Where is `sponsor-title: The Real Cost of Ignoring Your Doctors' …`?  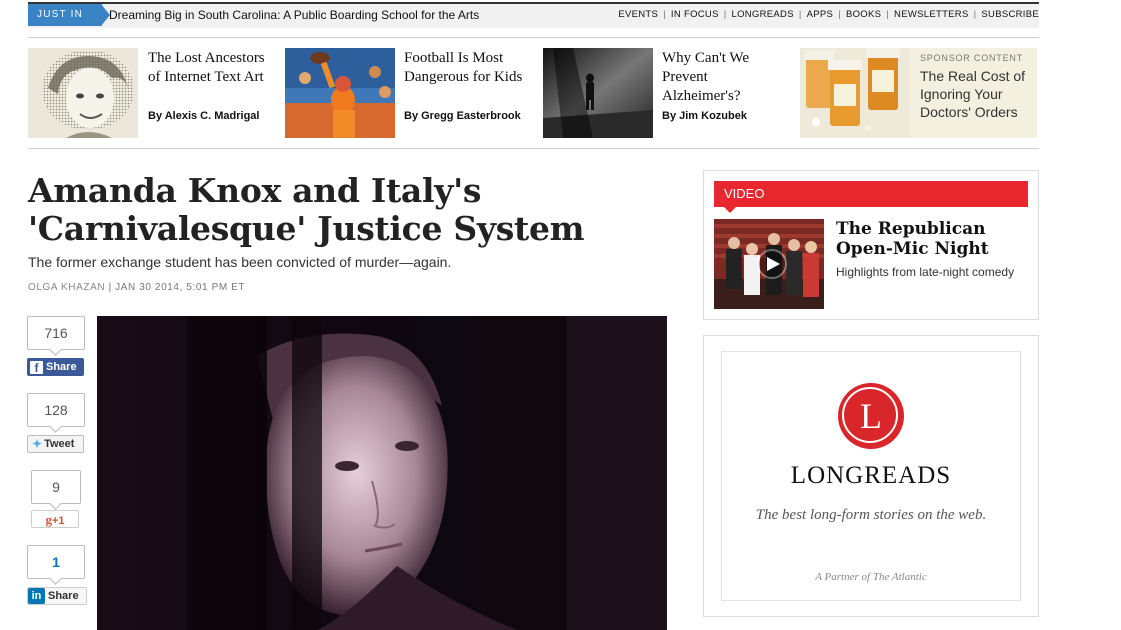
sponsor-title: The Real Cost of Ignoring Your Doctors' … is located at coordinates (973, 94).